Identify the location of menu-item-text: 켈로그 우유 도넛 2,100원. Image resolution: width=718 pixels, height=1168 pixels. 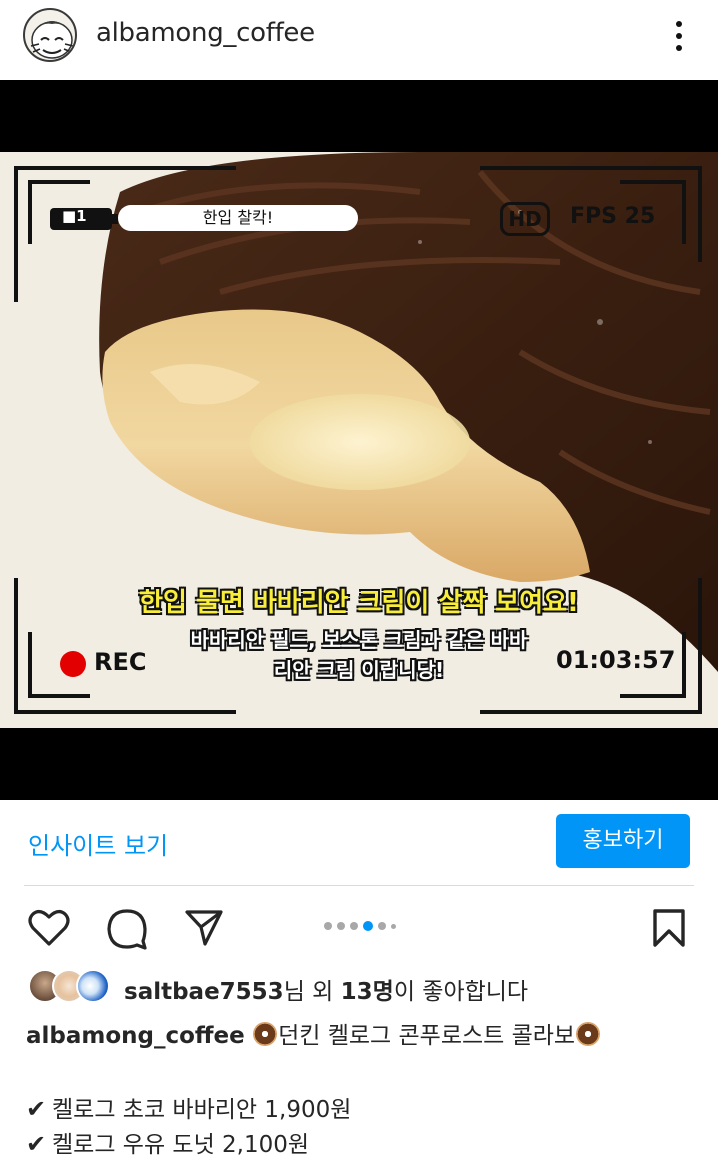
(181, 1145).